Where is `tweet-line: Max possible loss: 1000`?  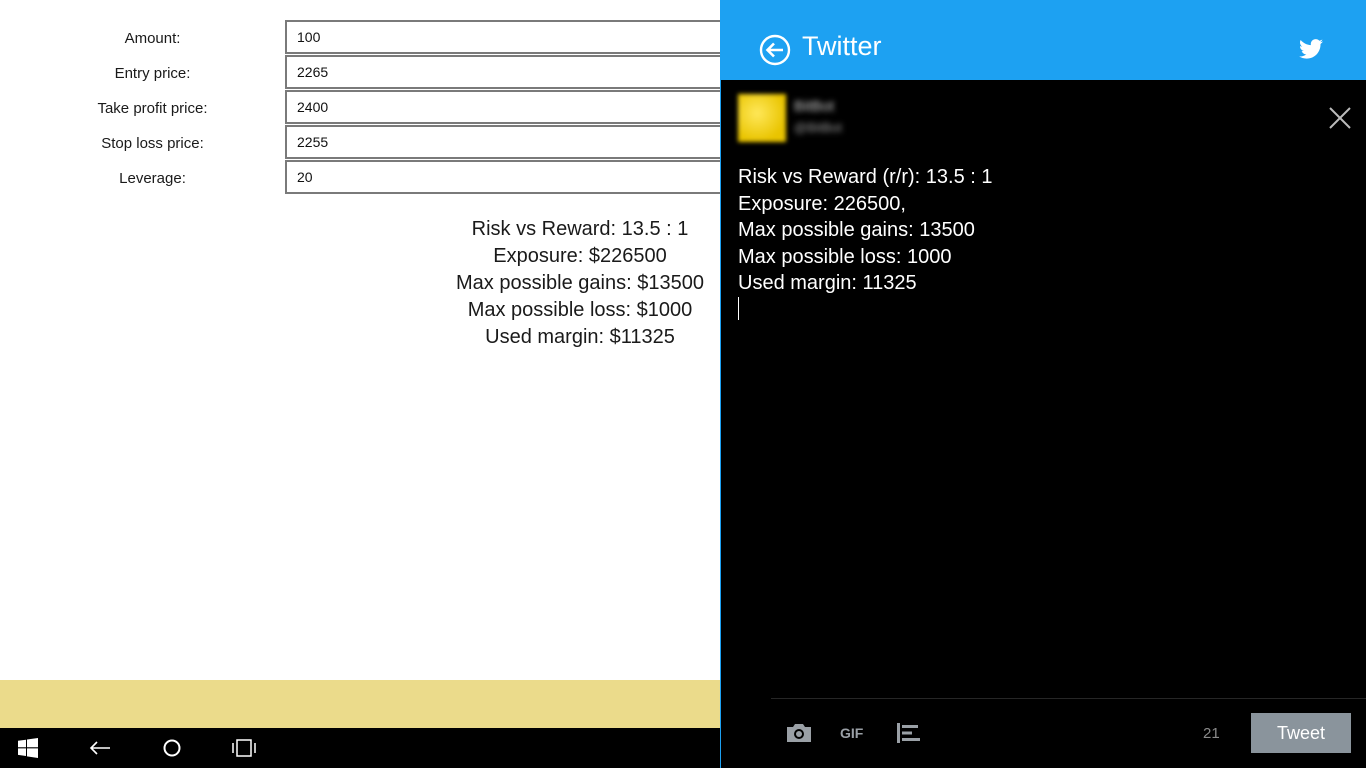 tweet-line: Max possible loss: 1000 is located at coordinates (845, 256).